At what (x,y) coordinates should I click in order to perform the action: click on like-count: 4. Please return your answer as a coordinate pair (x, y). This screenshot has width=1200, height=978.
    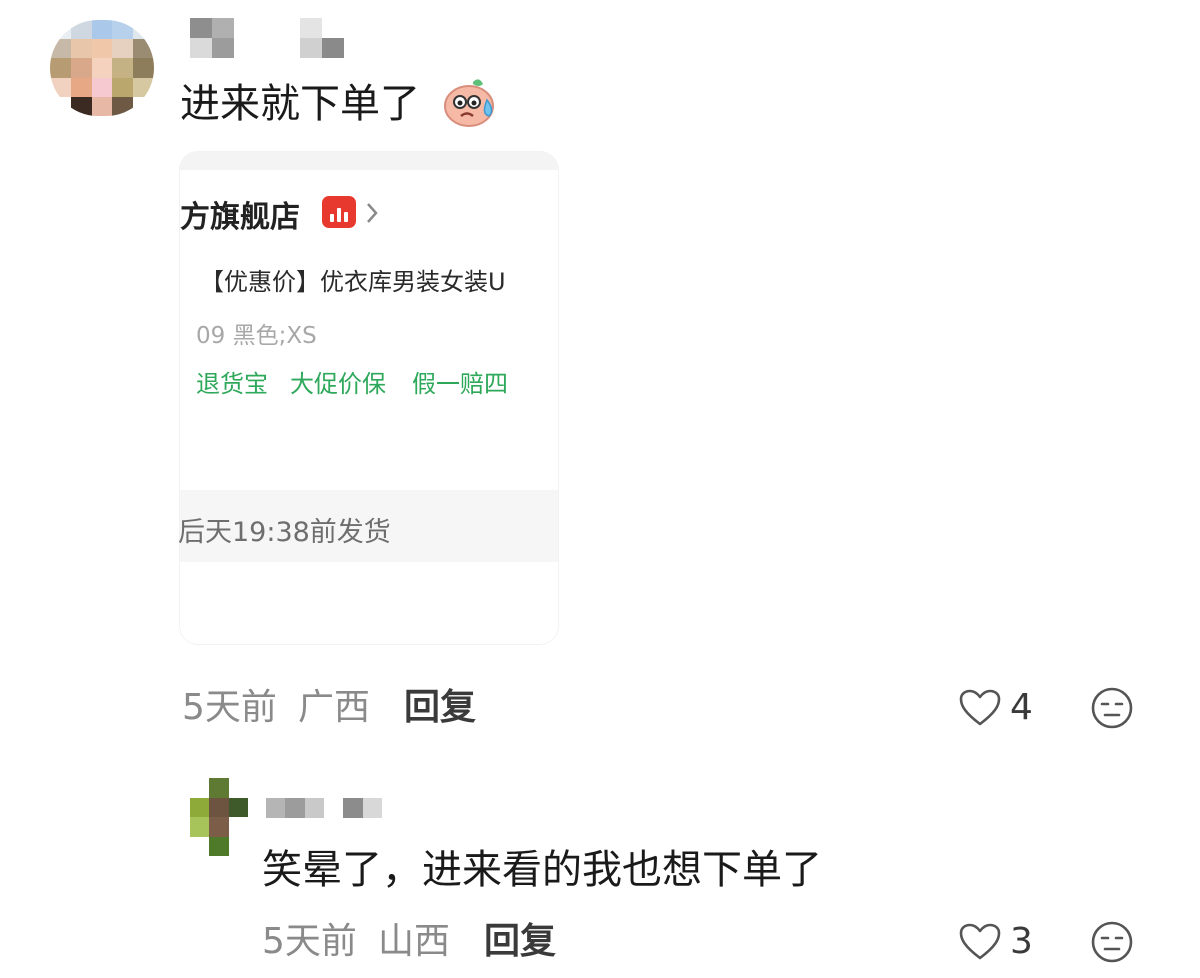
    Looking at the image, I should click on (1021, 707).